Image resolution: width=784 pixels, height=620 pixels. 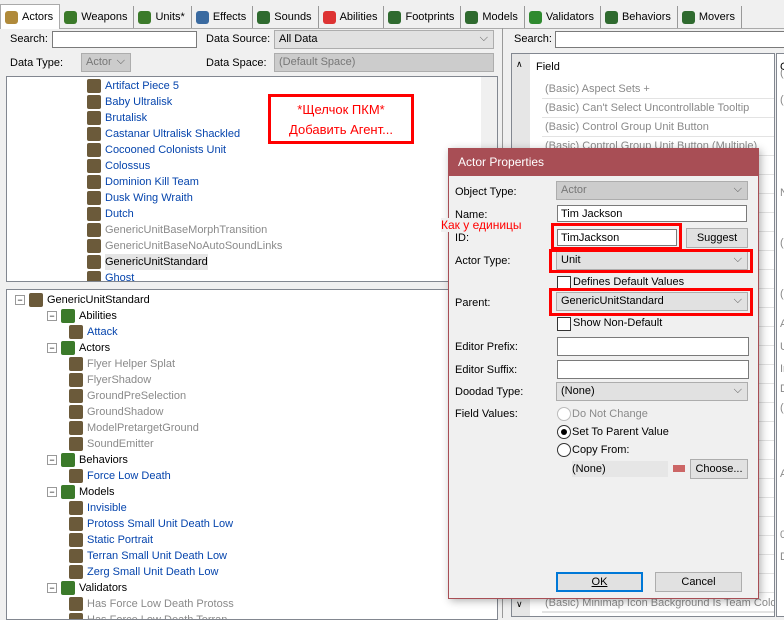 What do you see at coordinates (563, 17) in the screenshot?
I see `tab-validators: Validators` at bounding box center [563, 17].